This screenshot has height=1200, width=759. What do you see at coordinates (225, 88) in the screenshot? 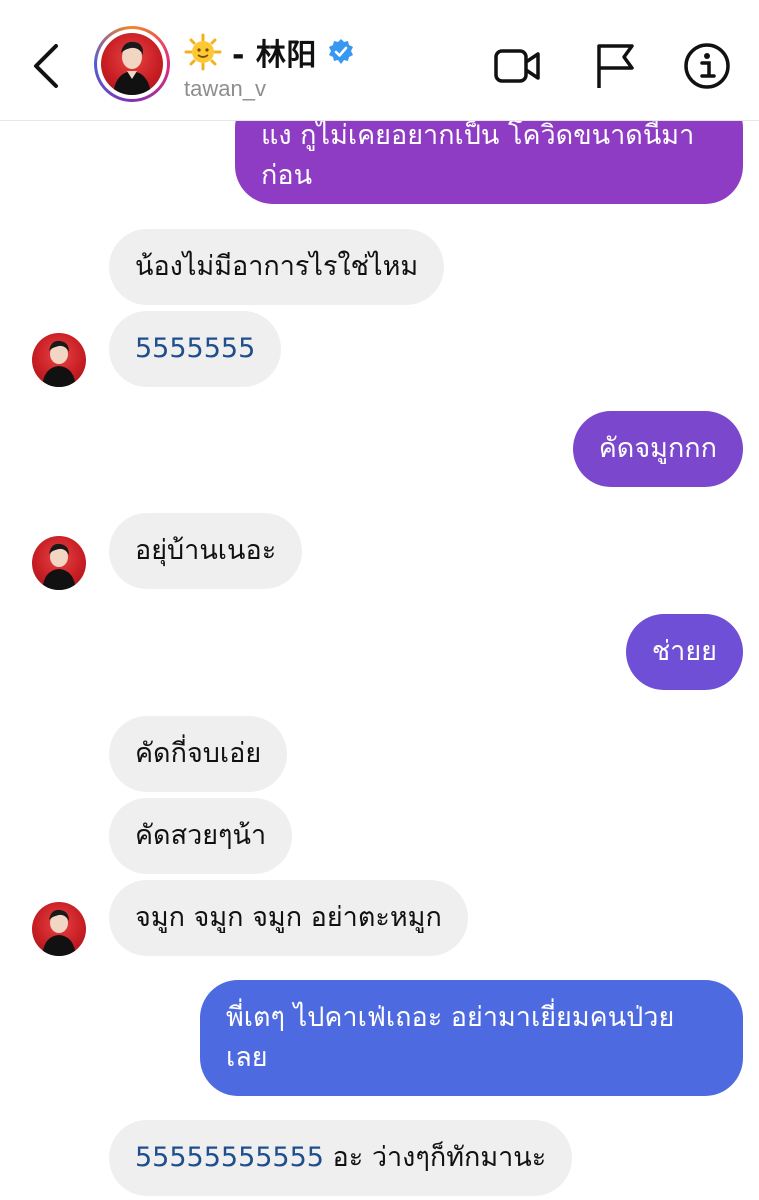
I see `contact-username: tawan_v` at bounding box center [225, 88].